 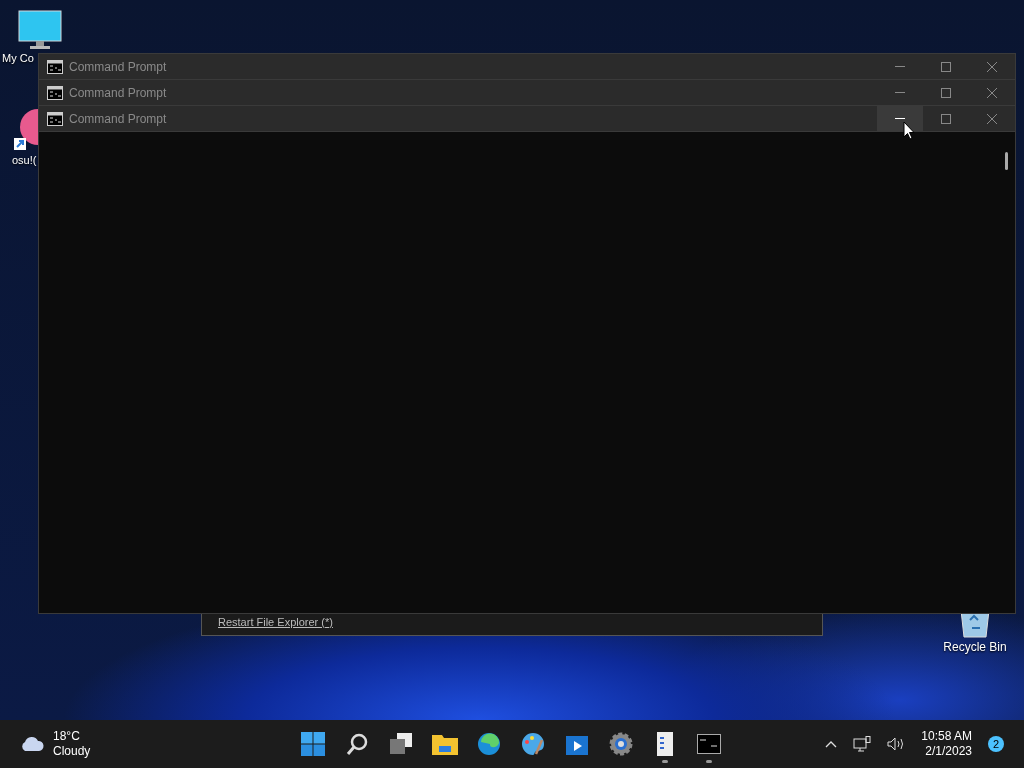 What do you see at coordinates (32, 744) in the screenshot?
I see `cloud-icon` at bounding box center [32, 744].